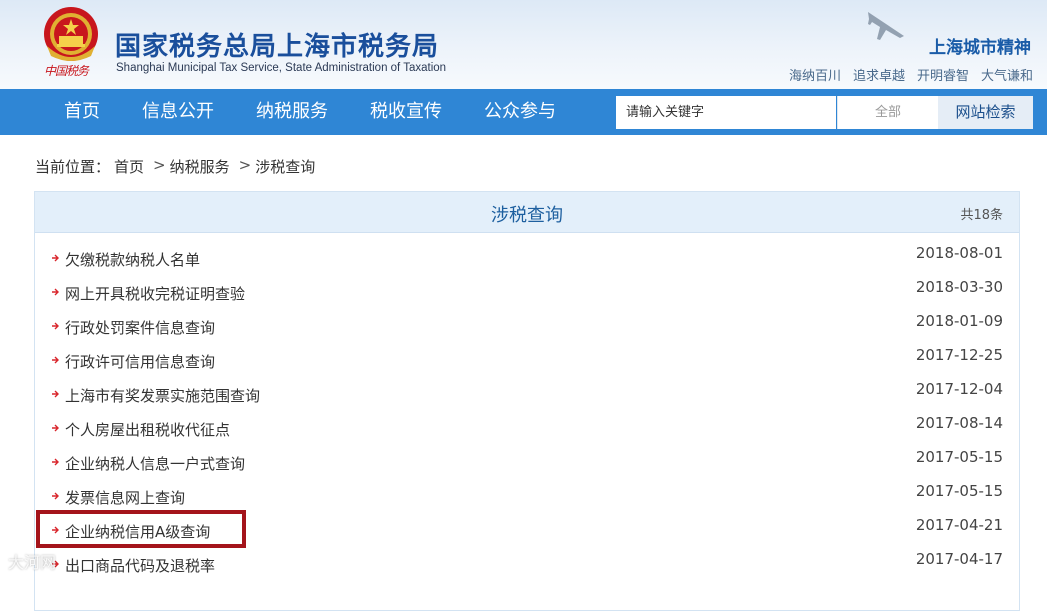  Describe the element at coordinates (81, 112) in the screenshot. I see `nav-item-home: 首页` at that location.